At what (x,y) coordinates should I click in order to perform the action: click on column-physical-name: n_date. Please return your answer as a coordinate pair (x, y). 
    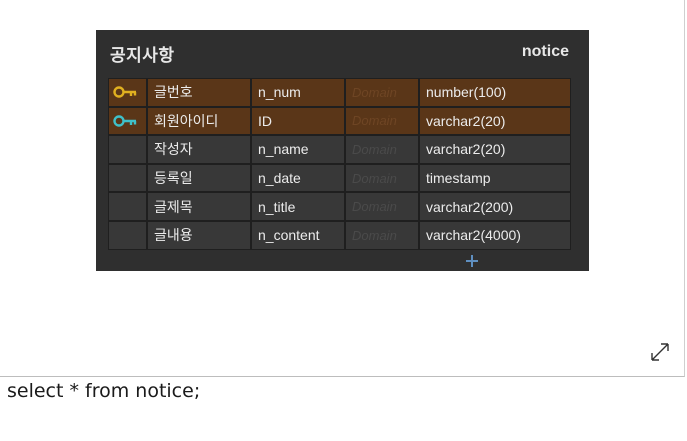
    Looking at the image, I should click on (298, 178).